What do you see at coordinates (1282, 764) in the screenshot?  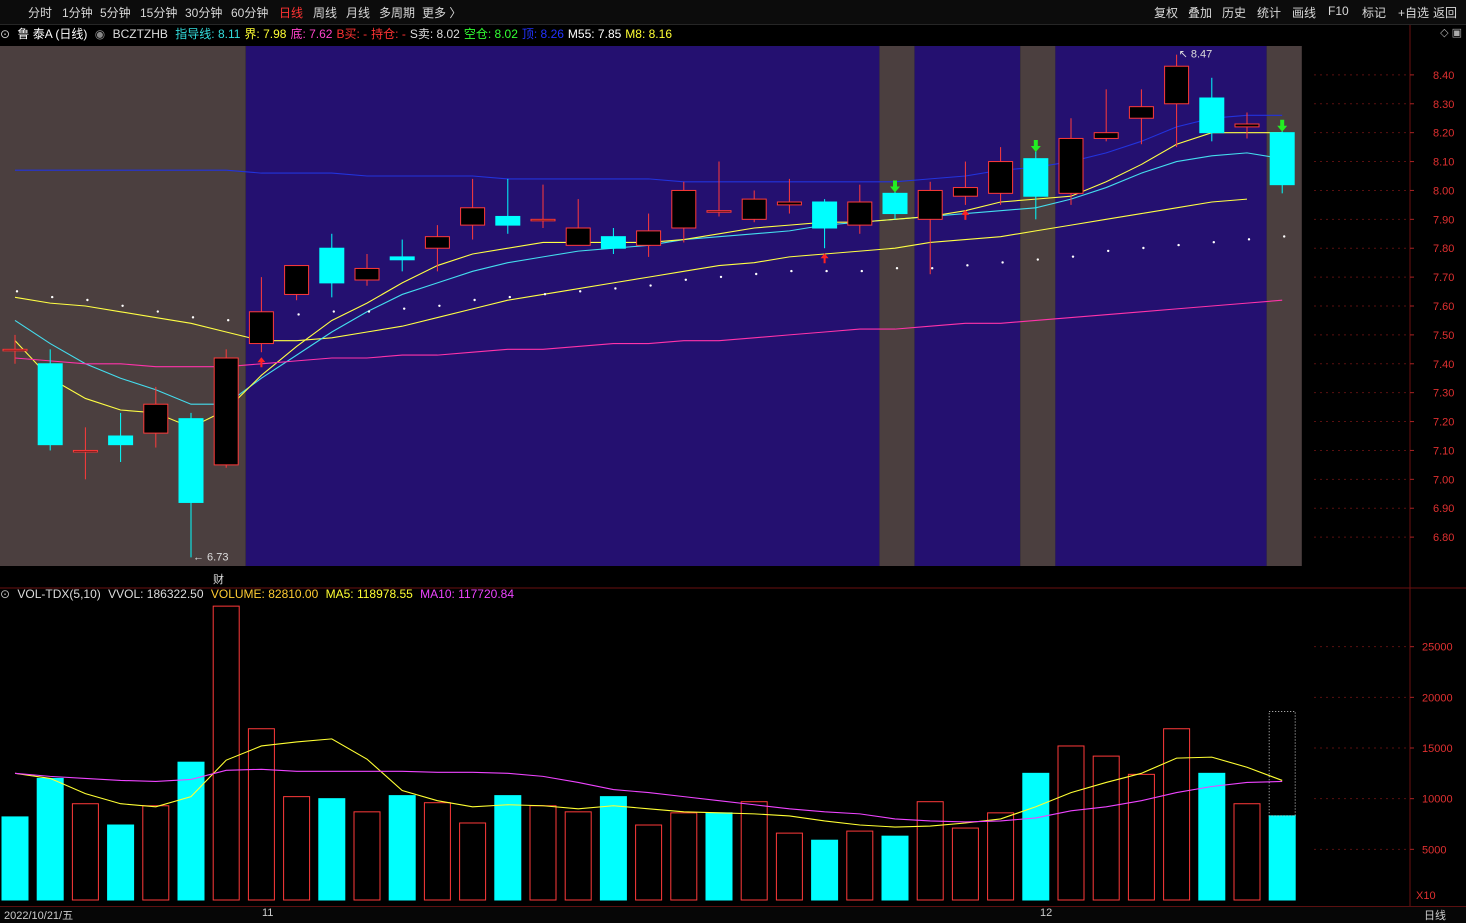 I see `volume-projection-box` at bounding box center [1282, 764].